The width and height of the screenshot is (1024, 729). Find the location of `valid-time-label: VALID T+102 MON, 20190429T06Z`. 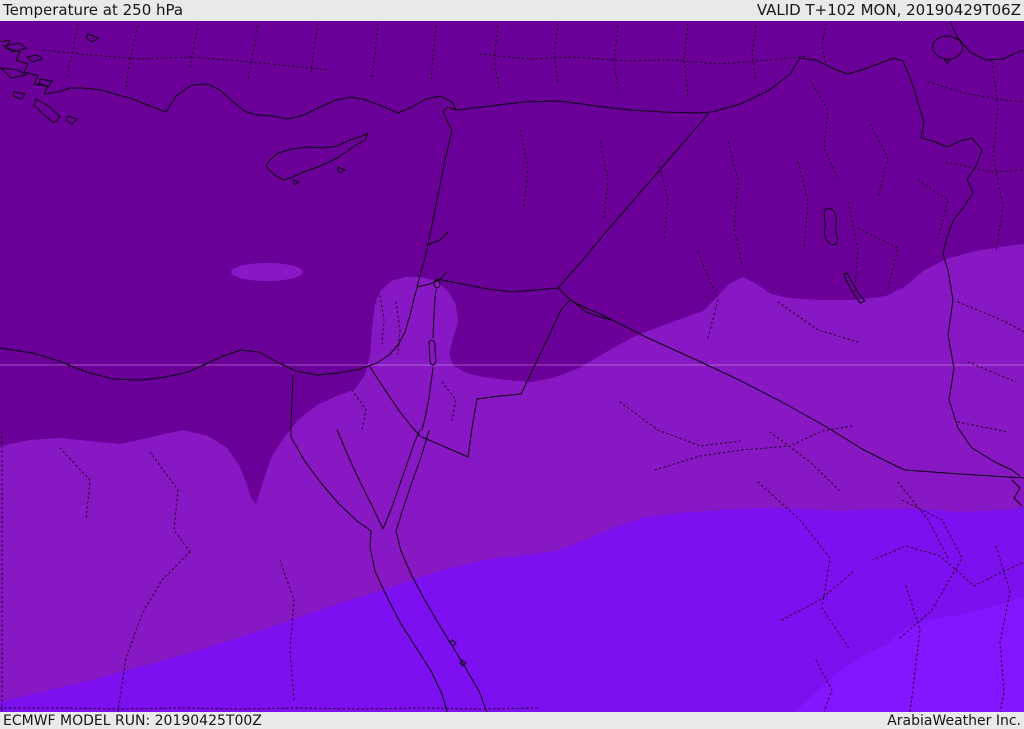

valid-time-label: VALID T+102 MON, 20190429T06Z is located at coordinates (888, 10).